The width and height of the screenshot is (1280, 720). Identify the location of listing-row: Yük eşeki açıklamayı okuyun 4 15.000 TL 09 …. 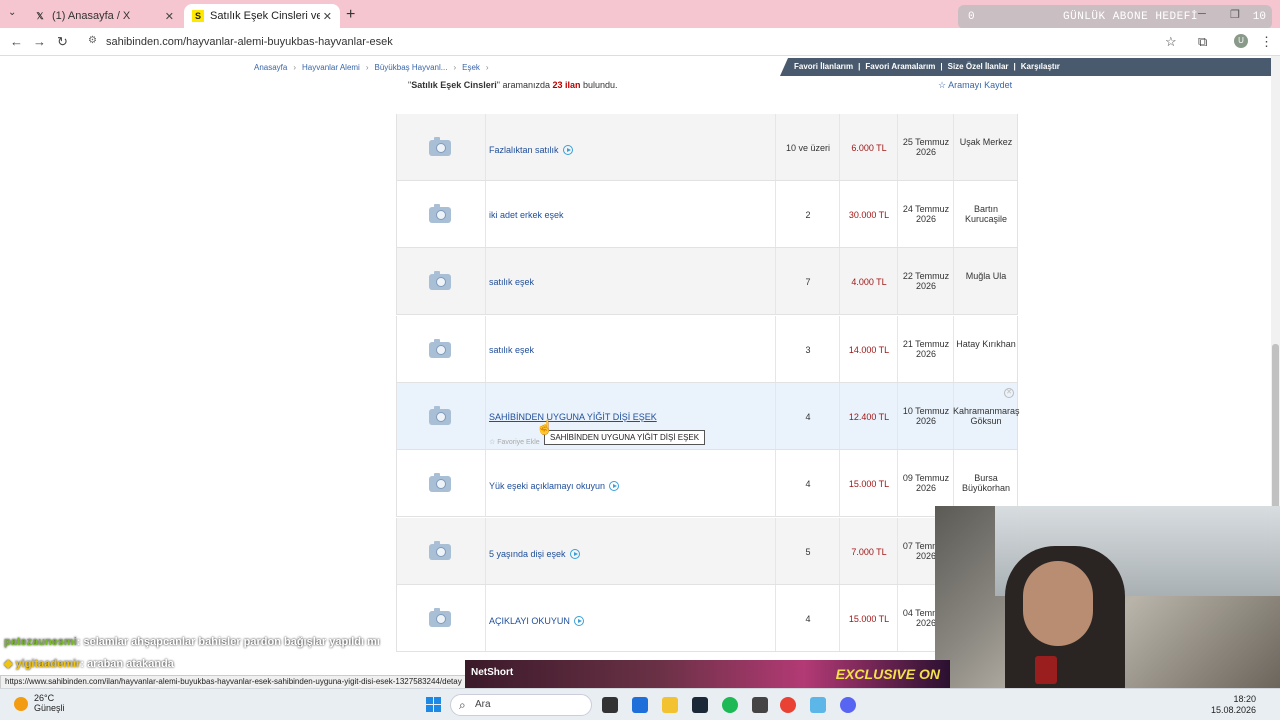
(707, 483).